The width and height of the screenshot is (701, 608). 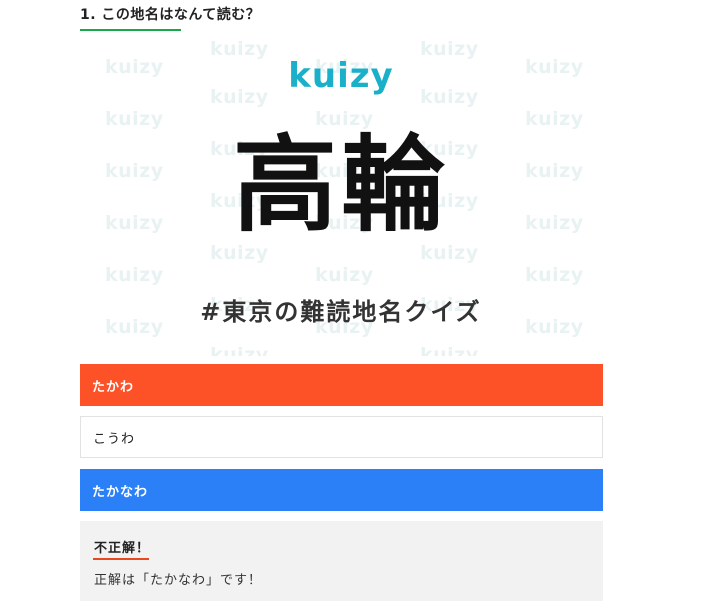 What do you see at coordinates (170, 15) in the screenshot?
I see `question-heading: 1. この地名はなんて読む？` at bounding box center [170, 15].